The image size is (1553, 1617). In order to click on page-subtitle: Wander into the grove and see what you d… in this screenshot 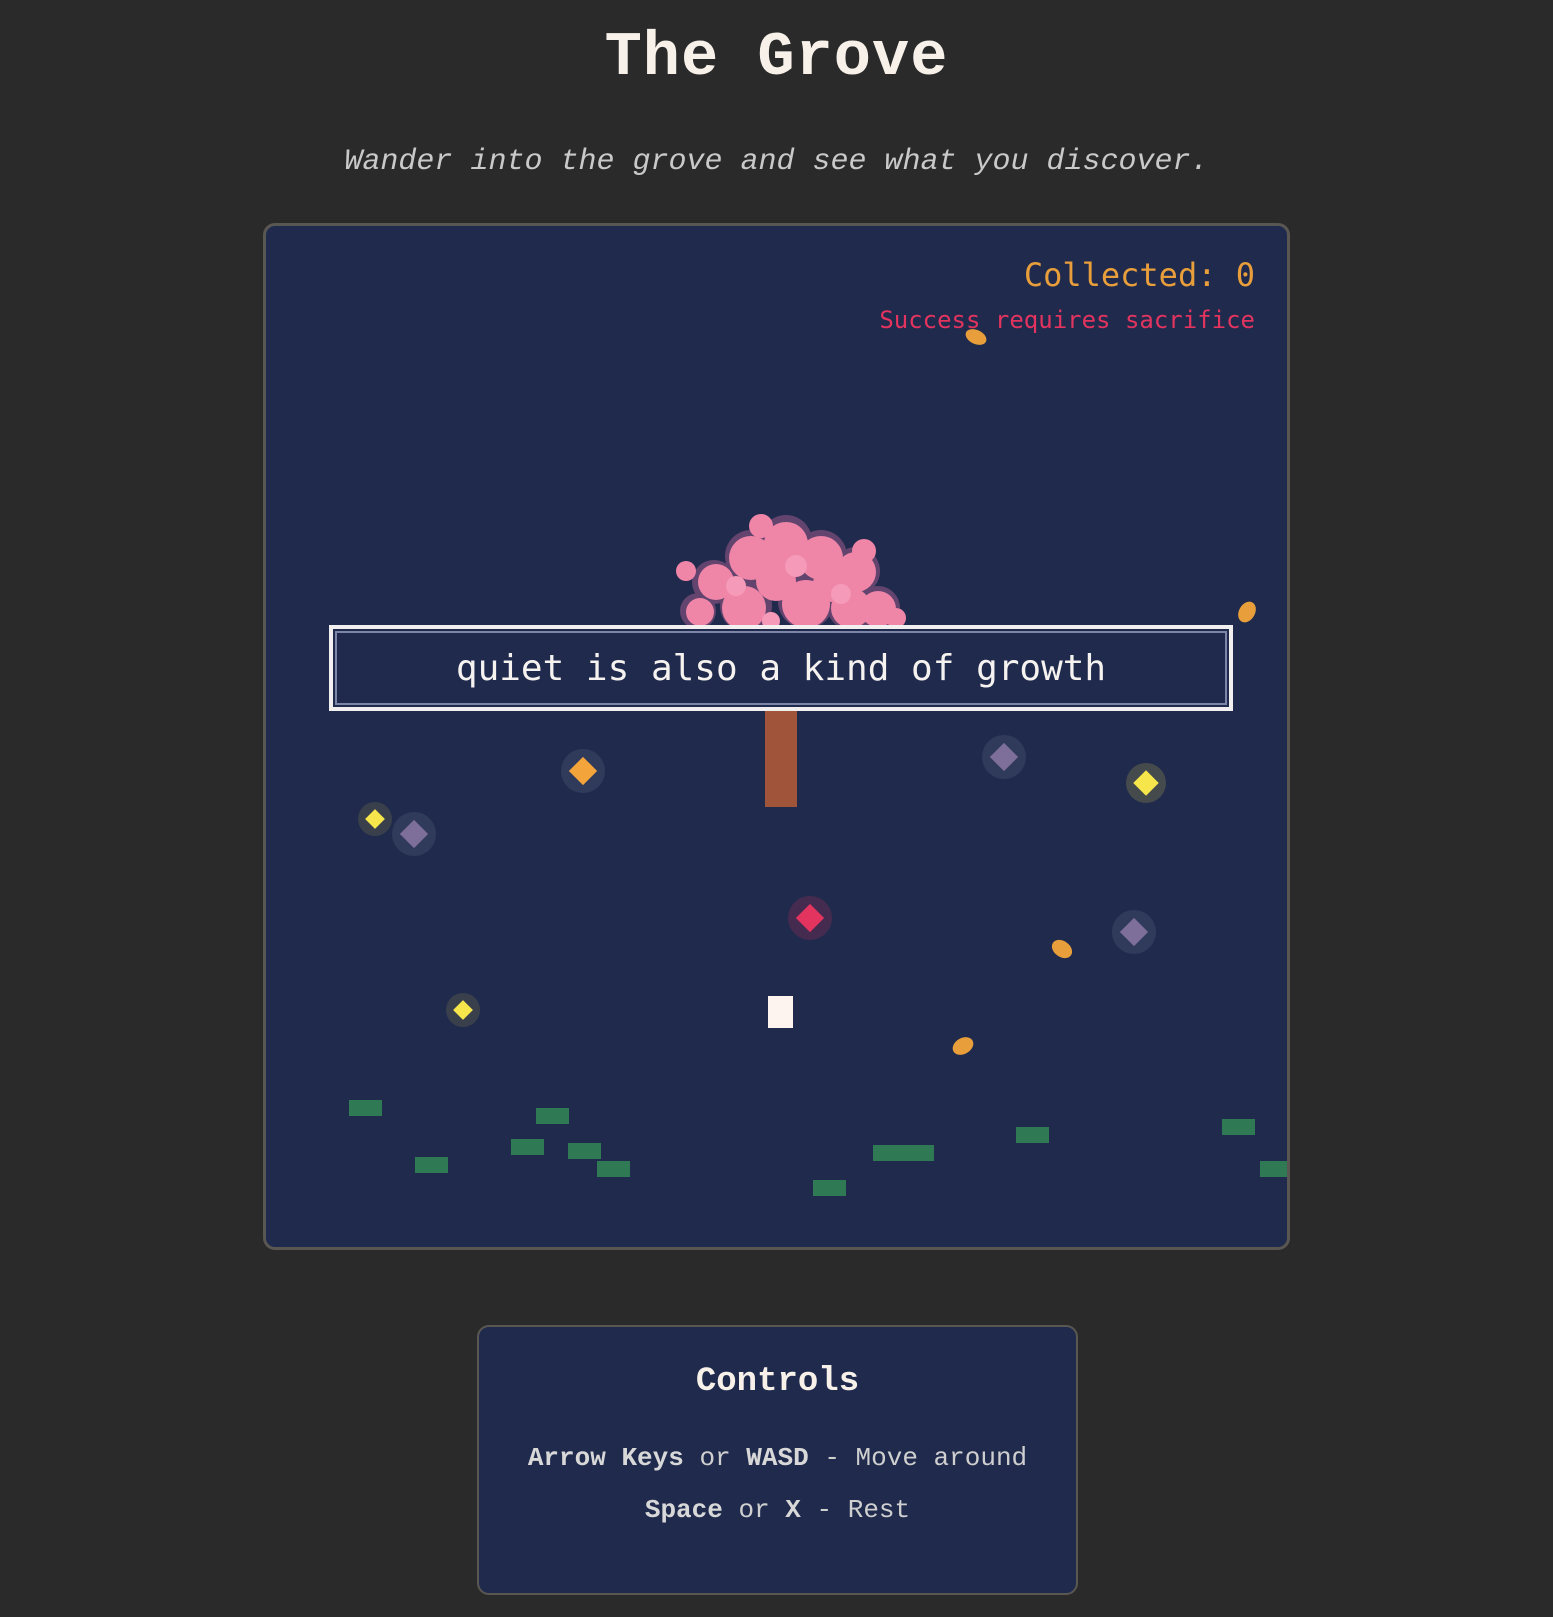, I will do `click(776, 162)`.